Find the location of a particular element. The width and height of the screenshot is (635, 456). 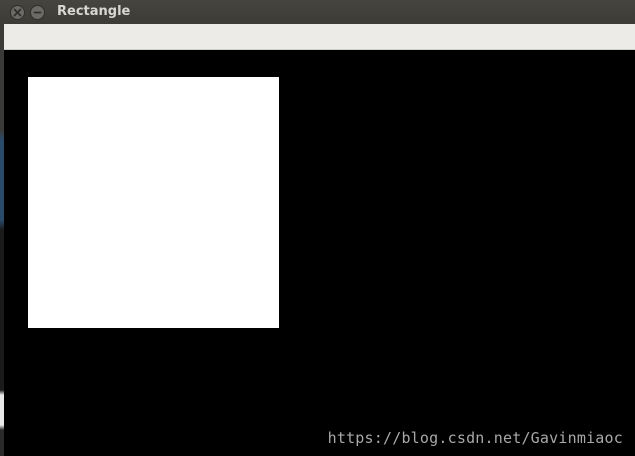

window-titlebar: Rectangle is located at coordinates (317, 12).